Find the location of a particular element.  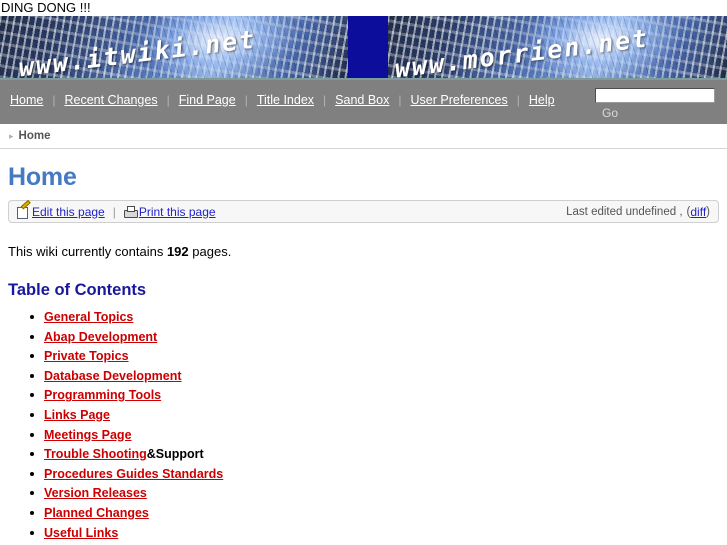

wiki-page-count: This wiki currently contains 192 pages. is located at coordinates (363, 251).